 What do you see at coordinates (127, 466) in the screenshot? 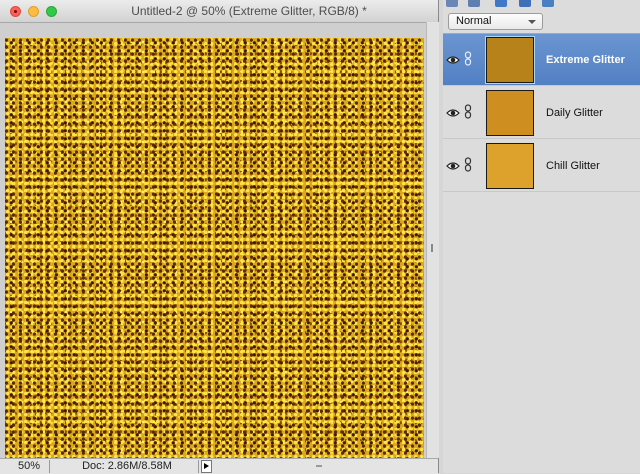
I see `doc-size-info: Doc: 2.86M/8.58M` at bounding box center [127, 466].